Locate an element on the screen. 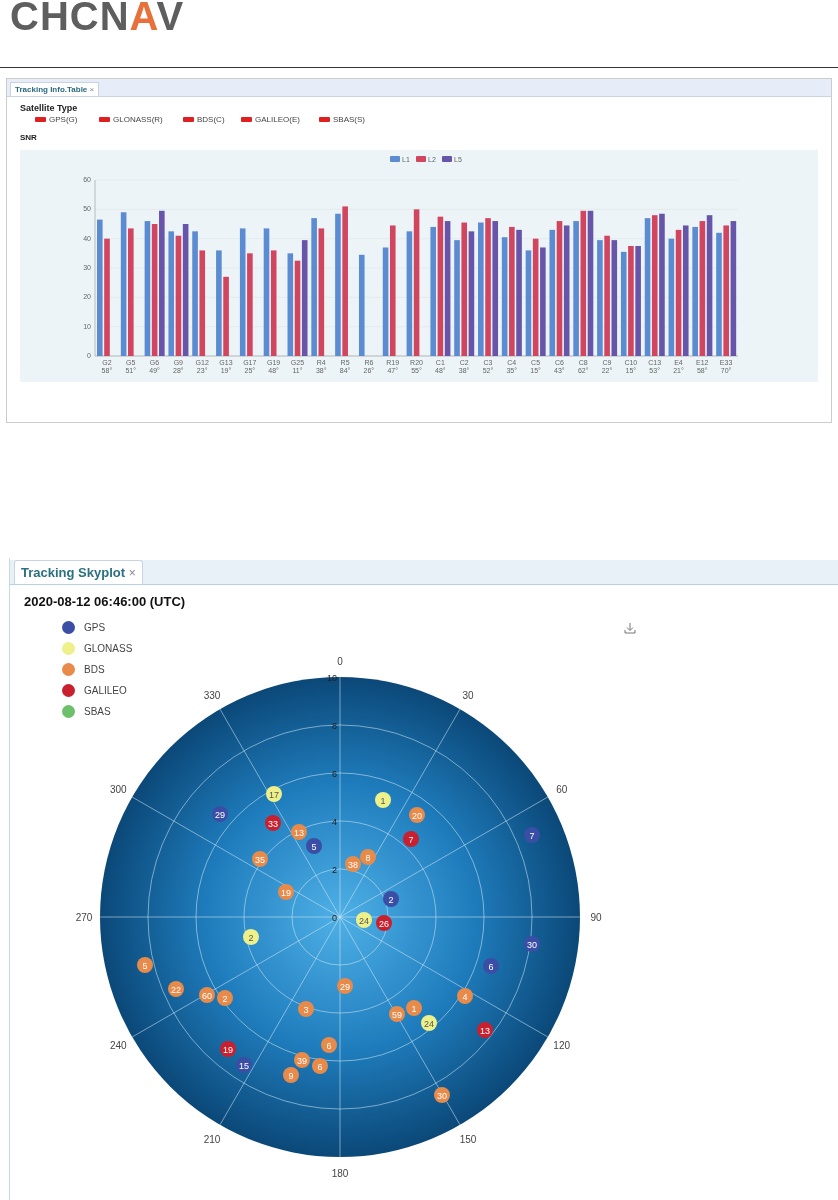  legend-label: GLONASS is located at coordinates (108, 648).